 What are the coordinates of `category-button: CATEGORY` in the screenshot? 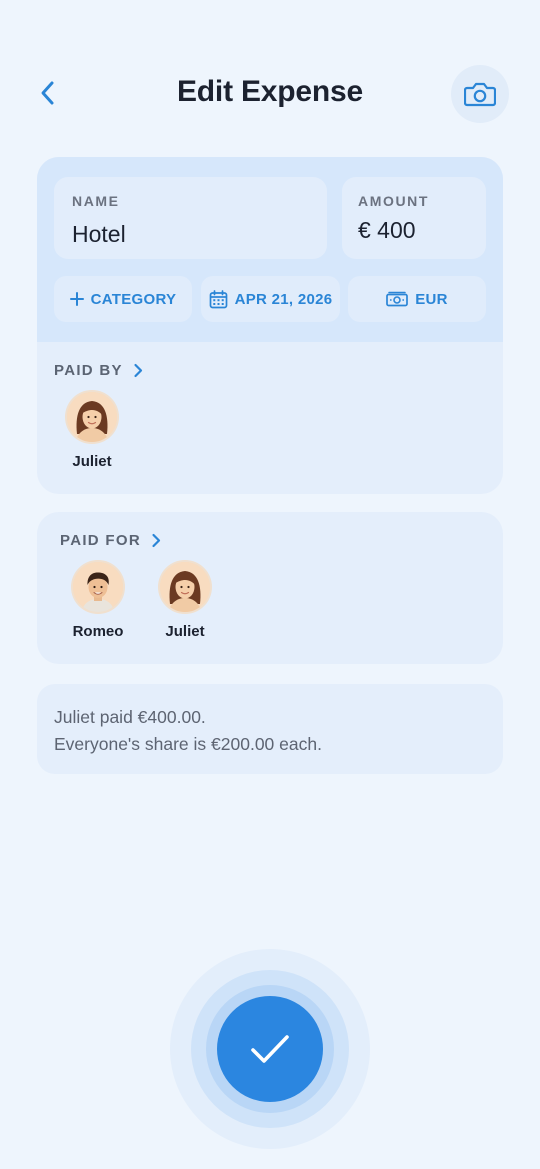 It's located at (123, 299).